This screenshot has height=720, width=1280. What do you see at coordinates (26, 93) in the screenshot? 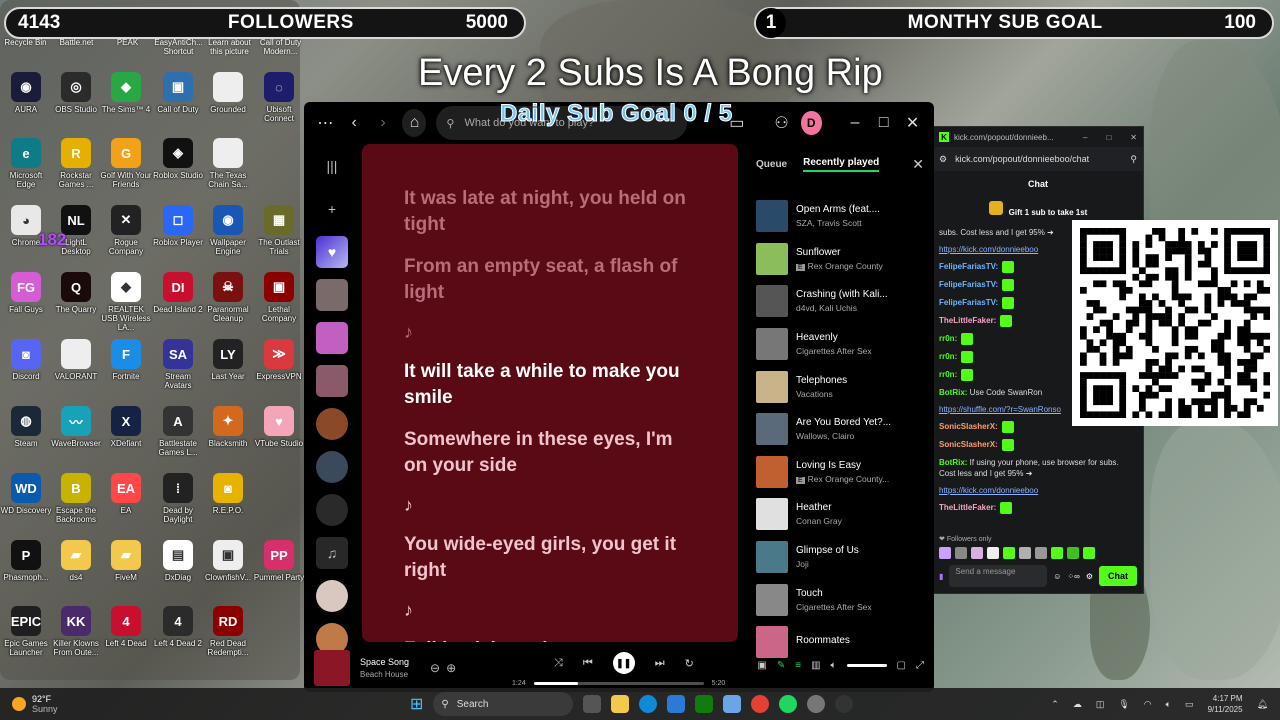
I see `desktop-icon: ◉ AURA` at bounding box center [26, 93].